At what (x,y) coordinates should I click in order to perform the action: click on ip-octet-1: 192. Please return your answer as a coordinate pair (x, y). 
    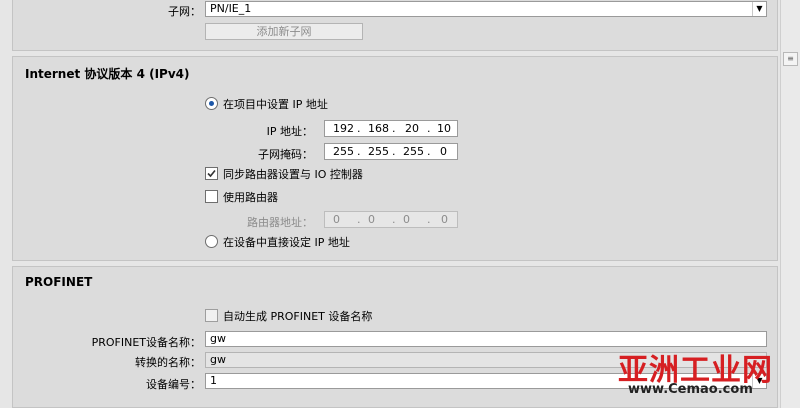
    Looking at the image, I should click on (343, 128).